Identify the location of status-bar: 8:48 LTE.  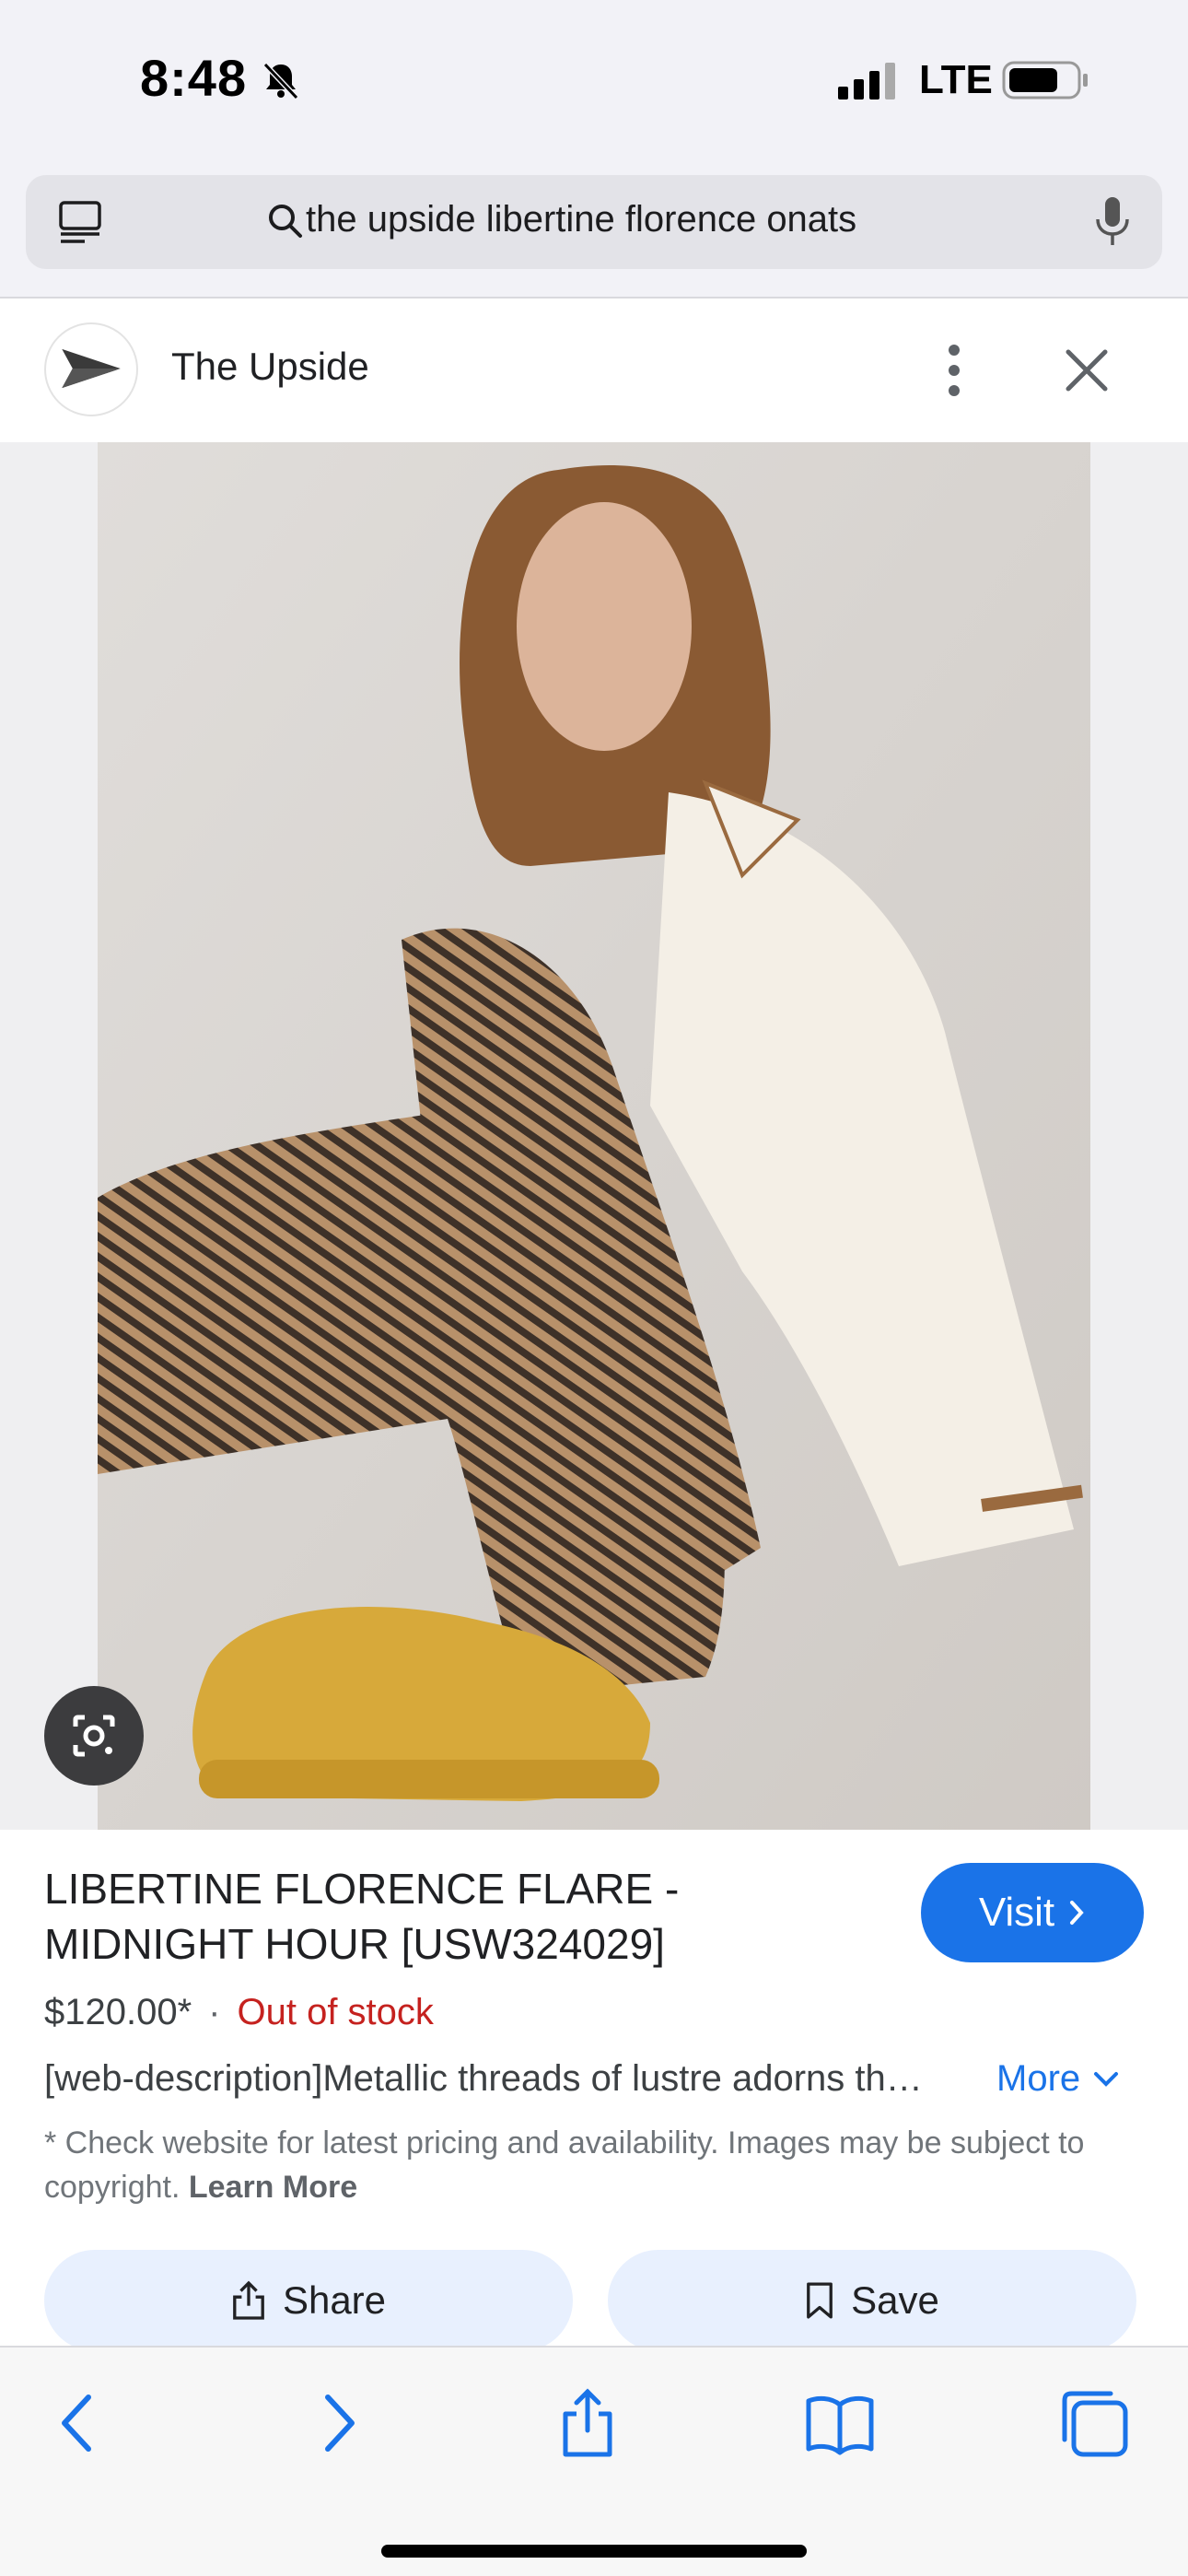
(594, 80).